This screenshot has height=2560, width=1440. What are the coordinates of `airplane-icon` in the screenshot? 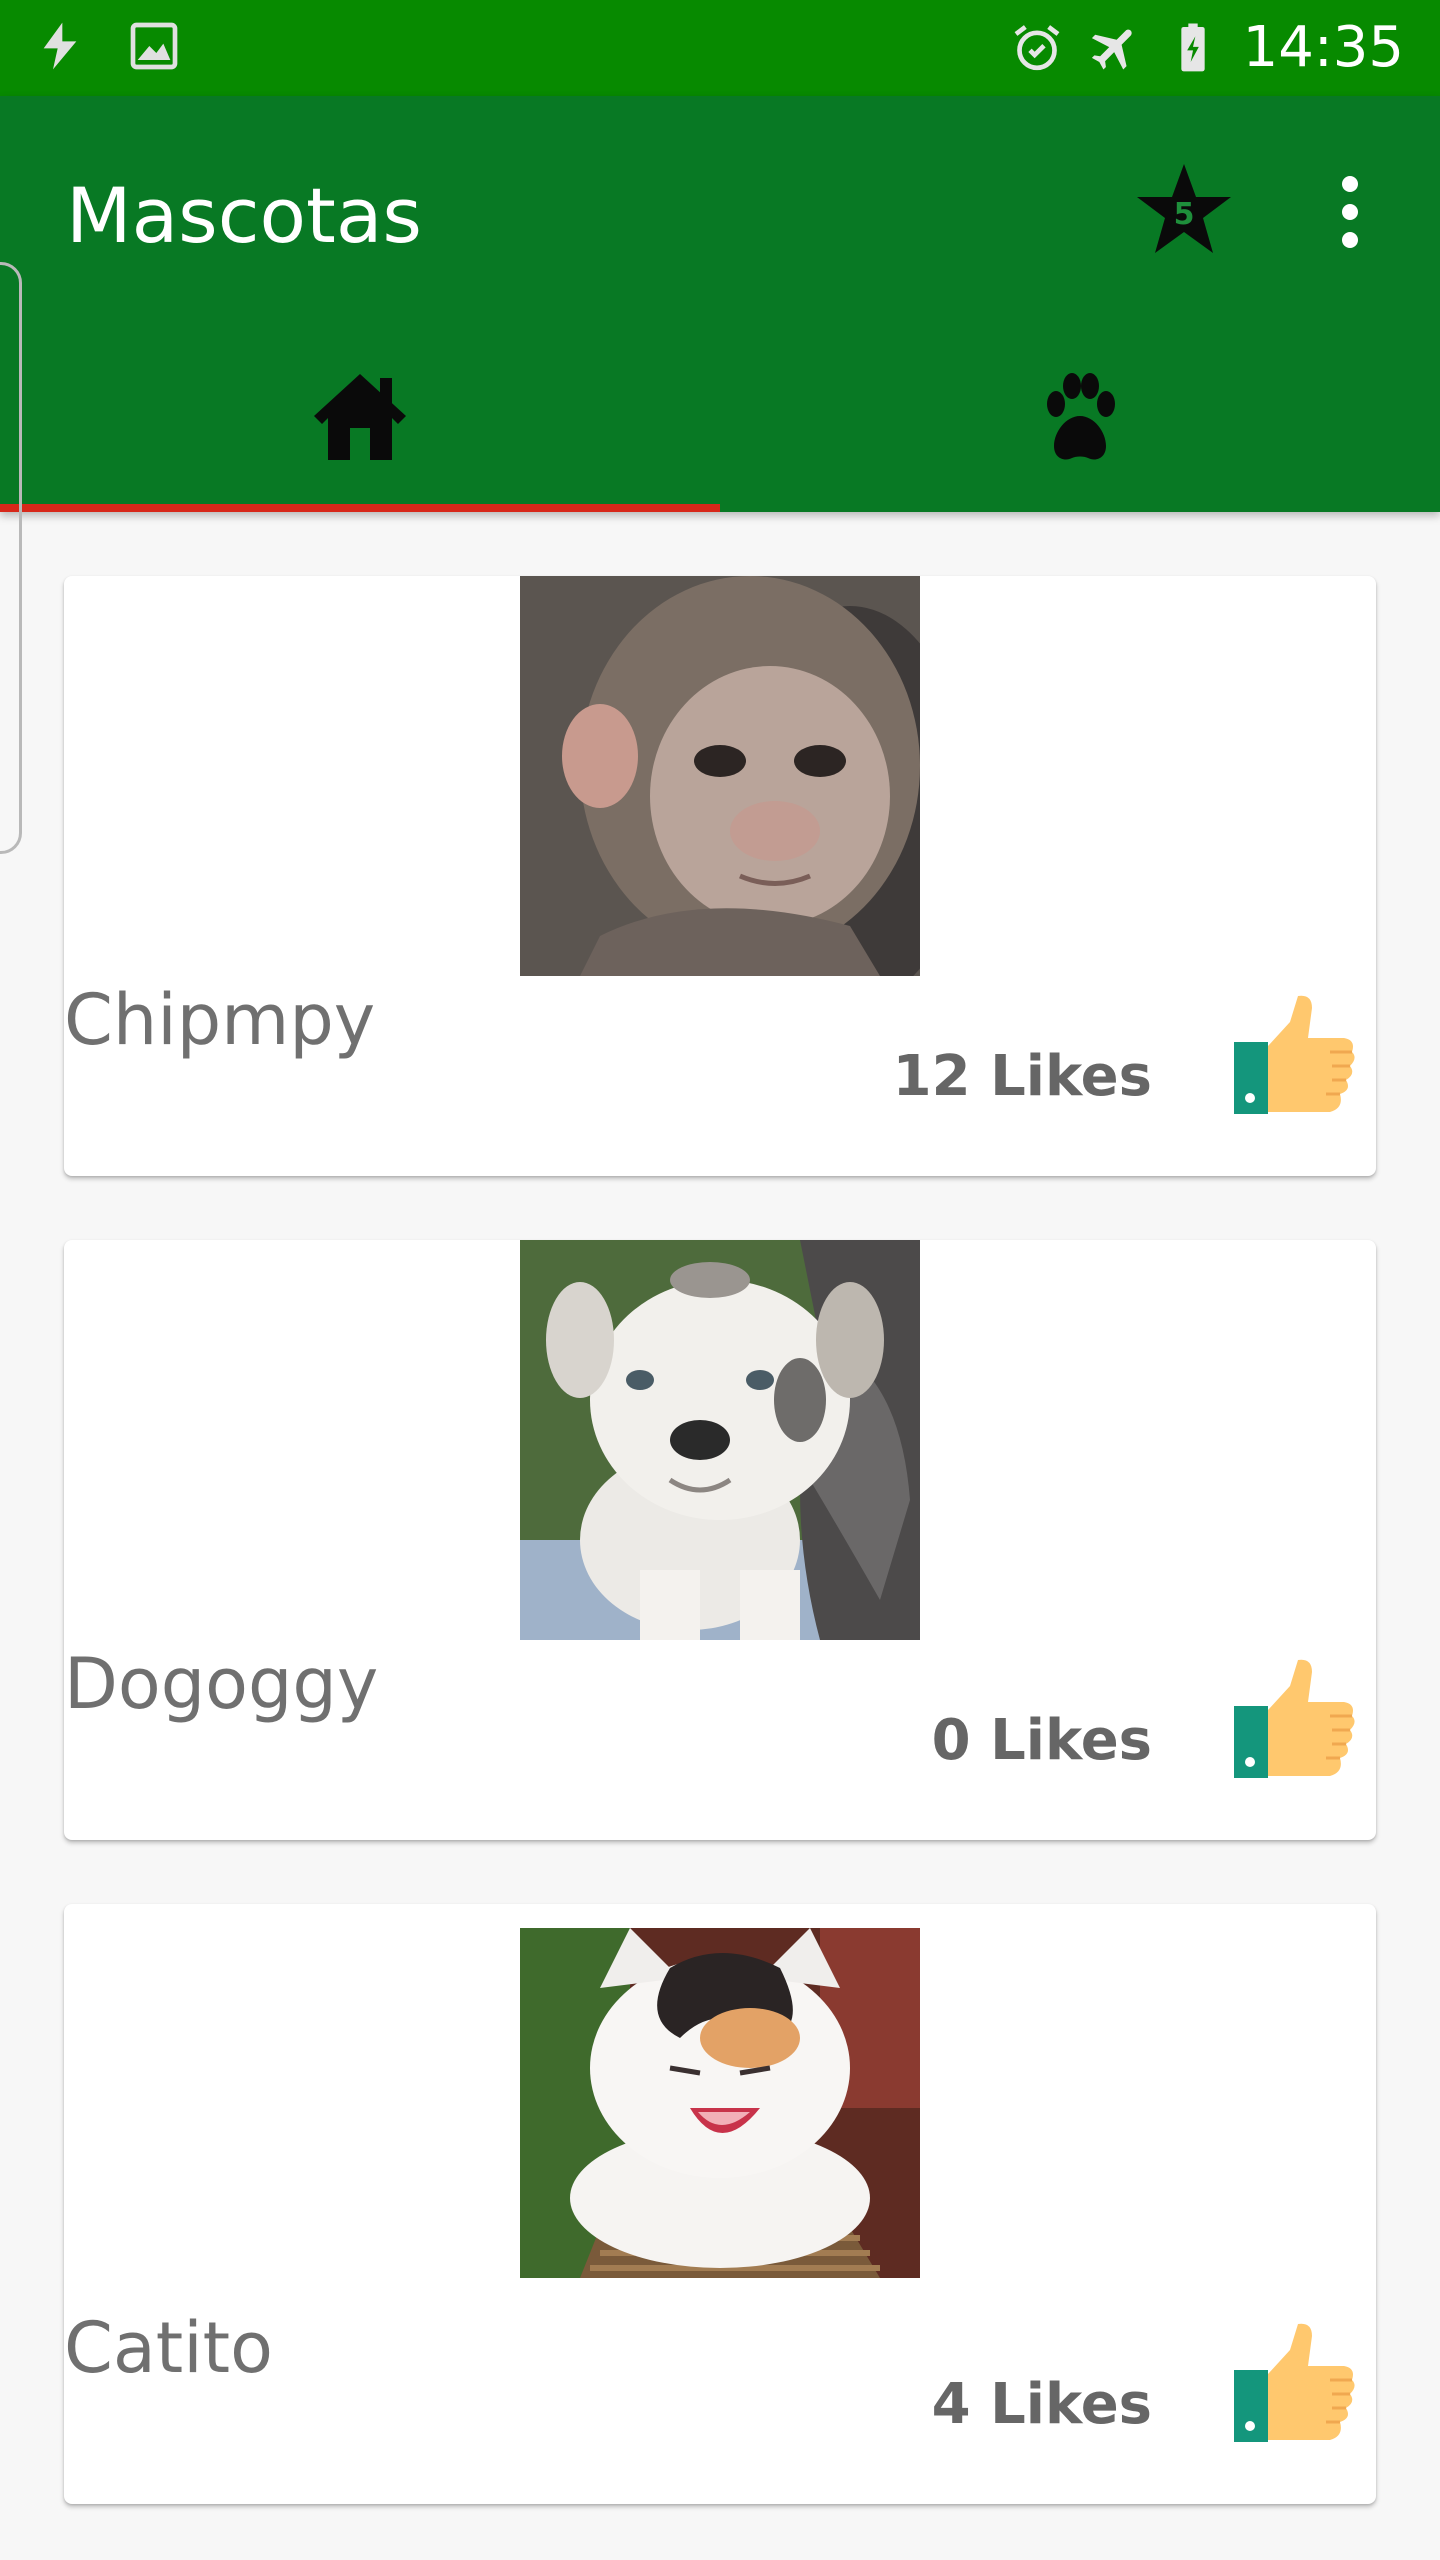 It's located at (1111, 49).